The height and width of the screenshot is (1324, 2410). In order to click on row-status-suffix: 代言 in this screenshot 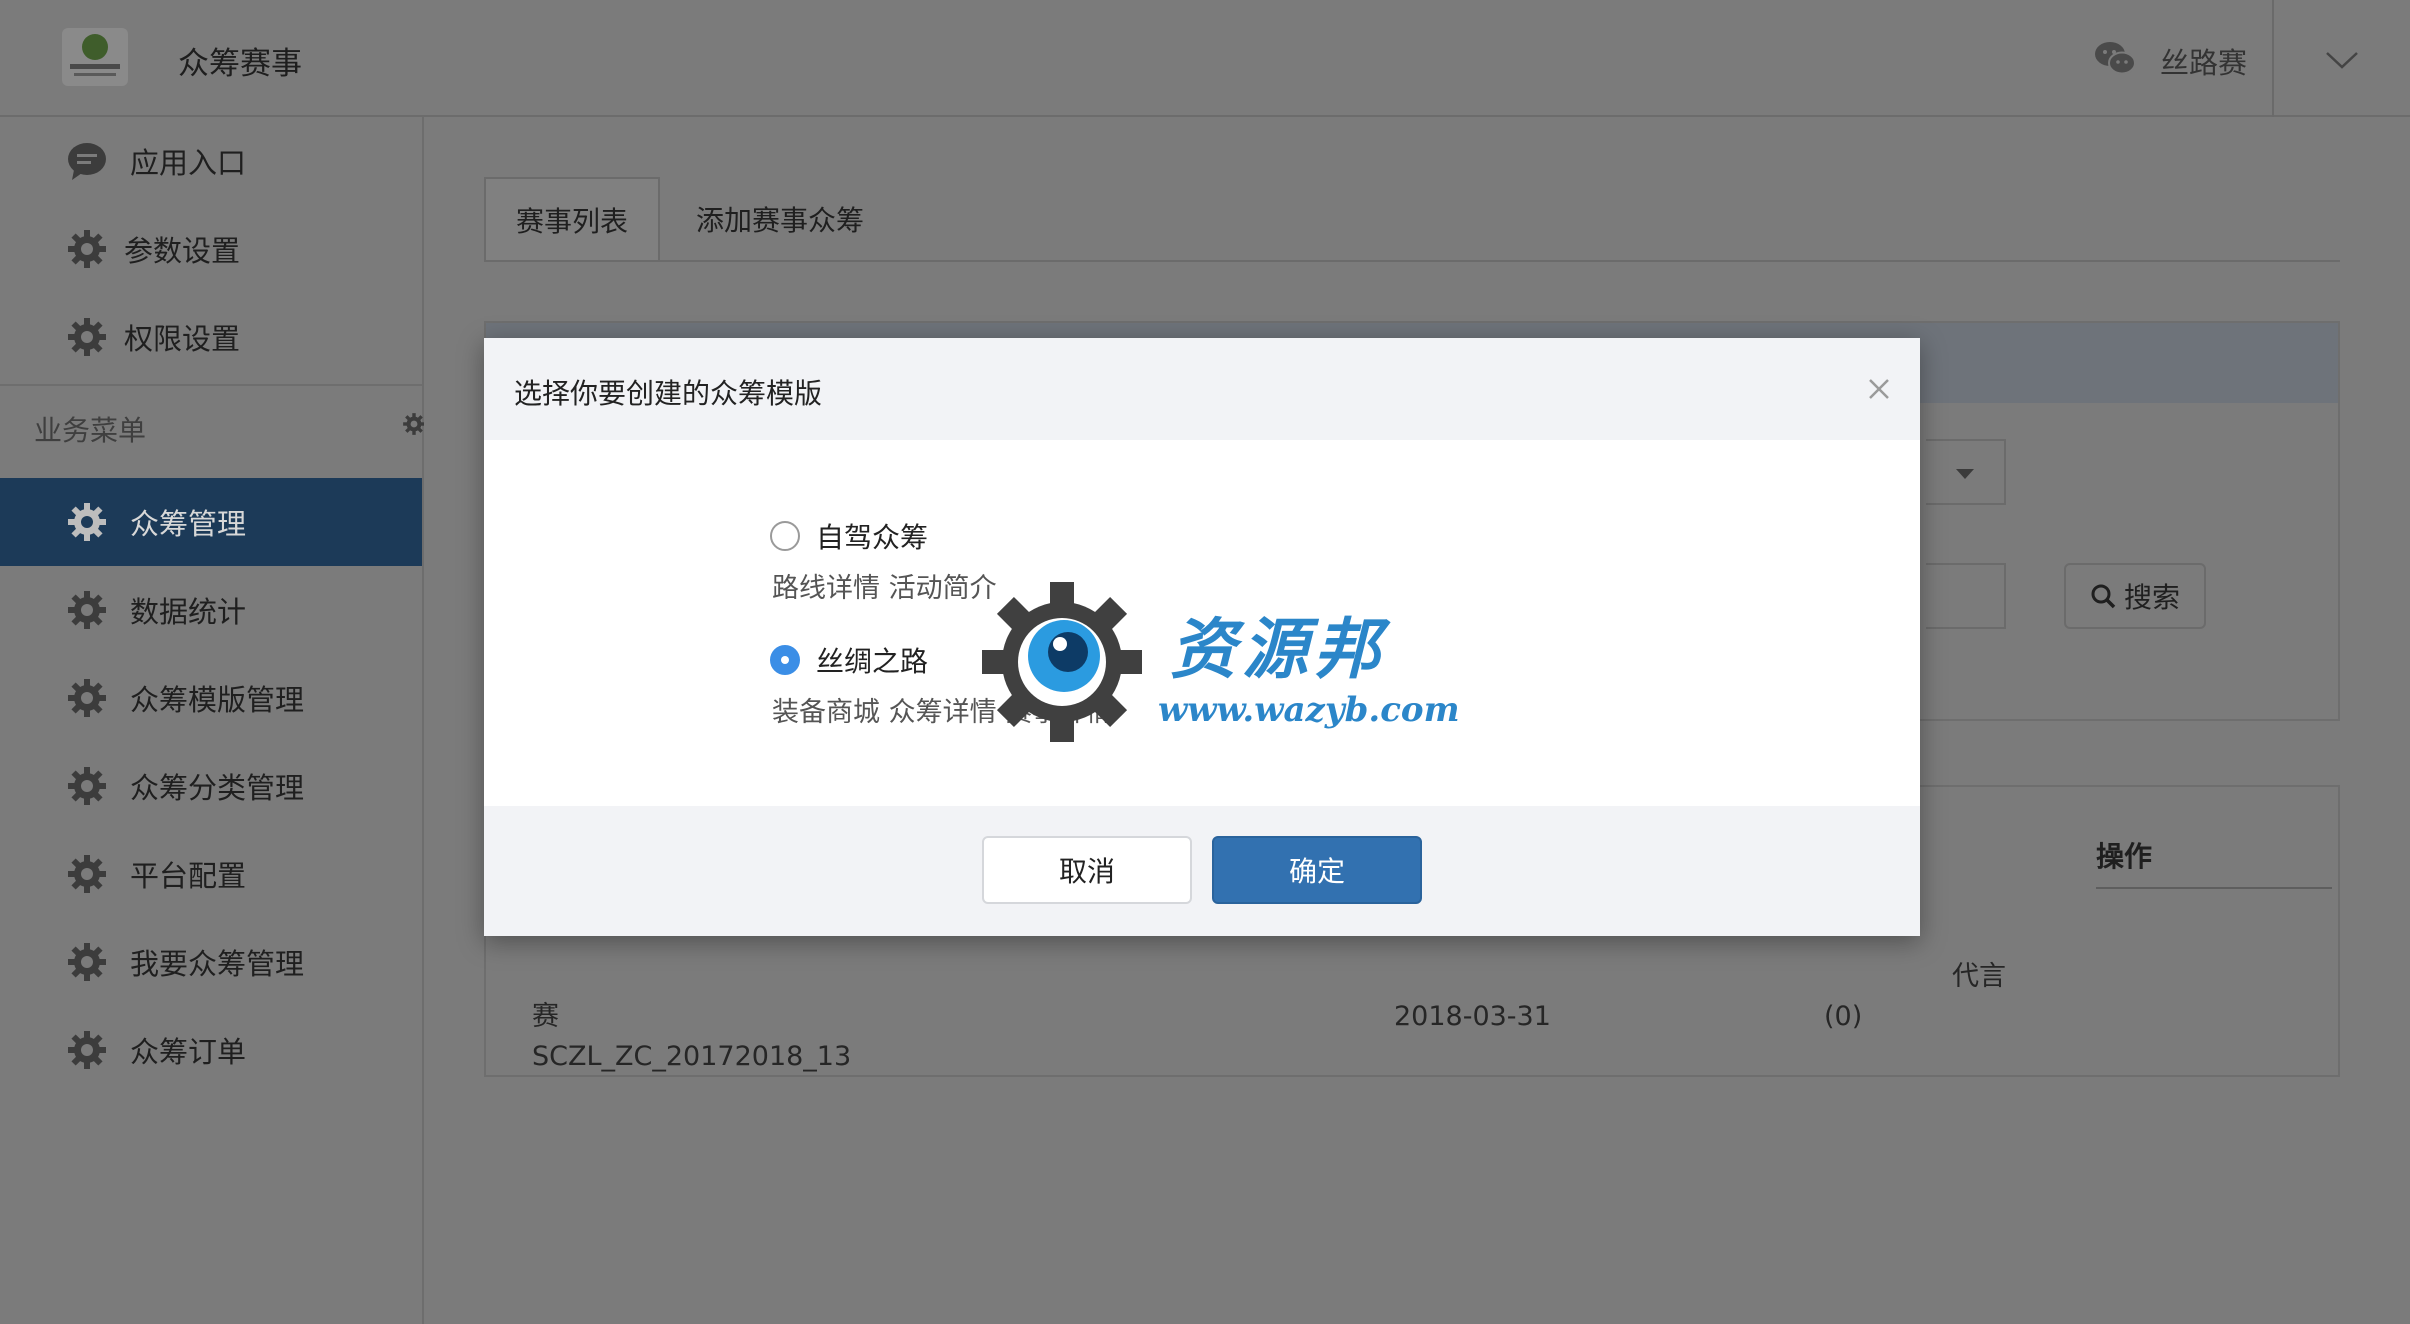, I will do `click(1979, 976)`.